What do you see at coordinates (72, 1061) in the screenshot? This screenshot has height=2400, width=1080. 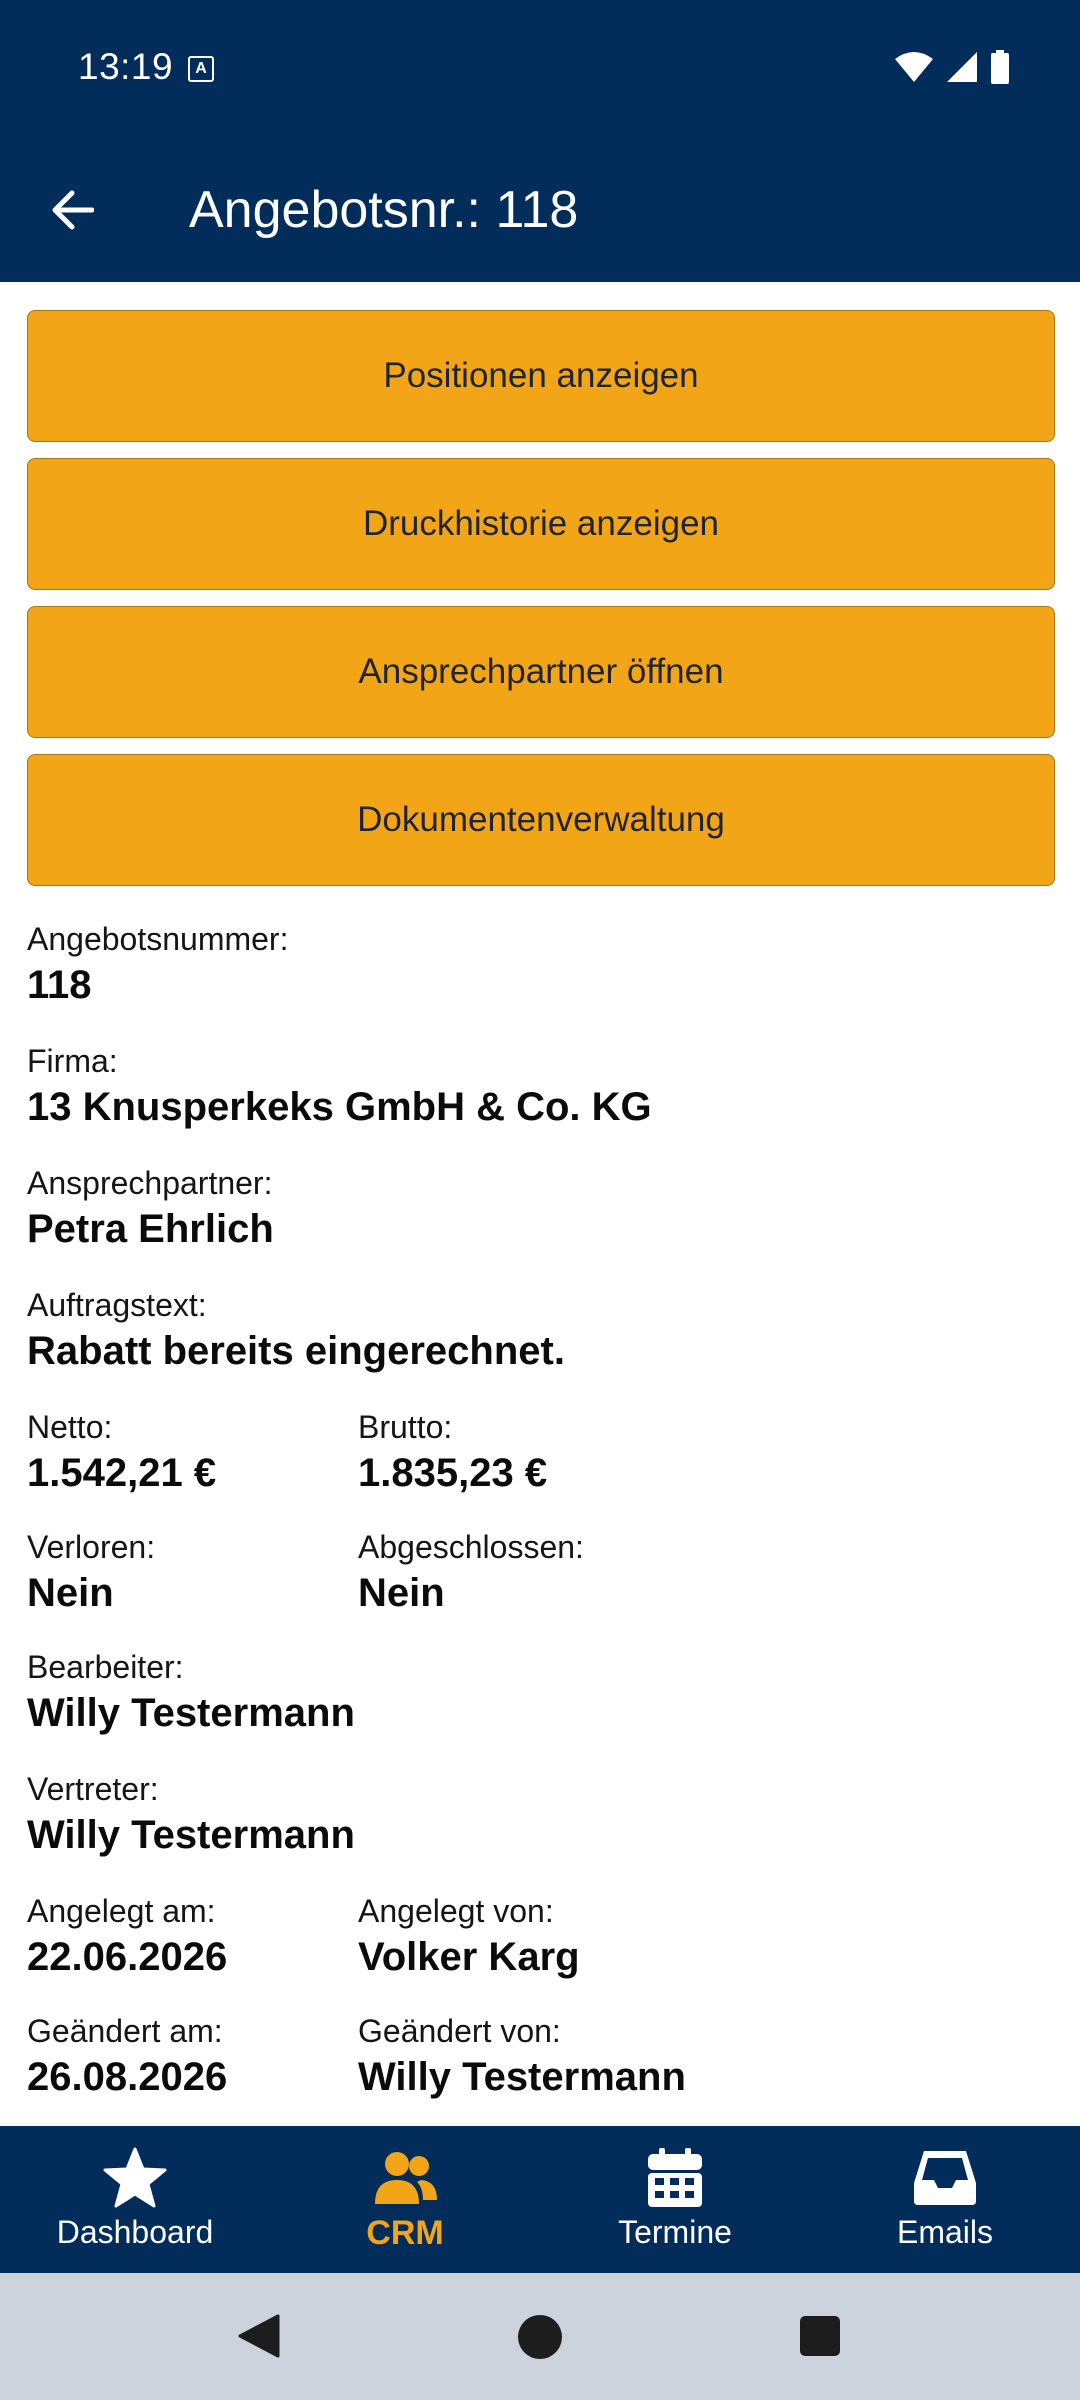 I see `field-label: Firma:` at bounding box center [72, 1061].